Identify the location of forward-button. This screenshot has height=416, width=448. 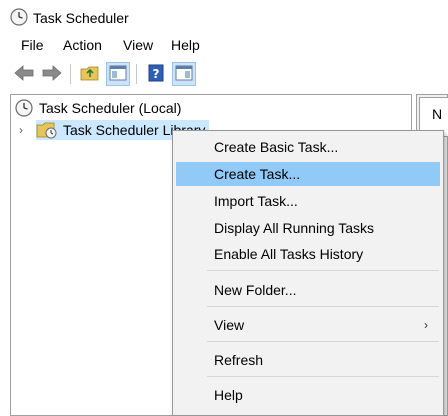
(52, 74).